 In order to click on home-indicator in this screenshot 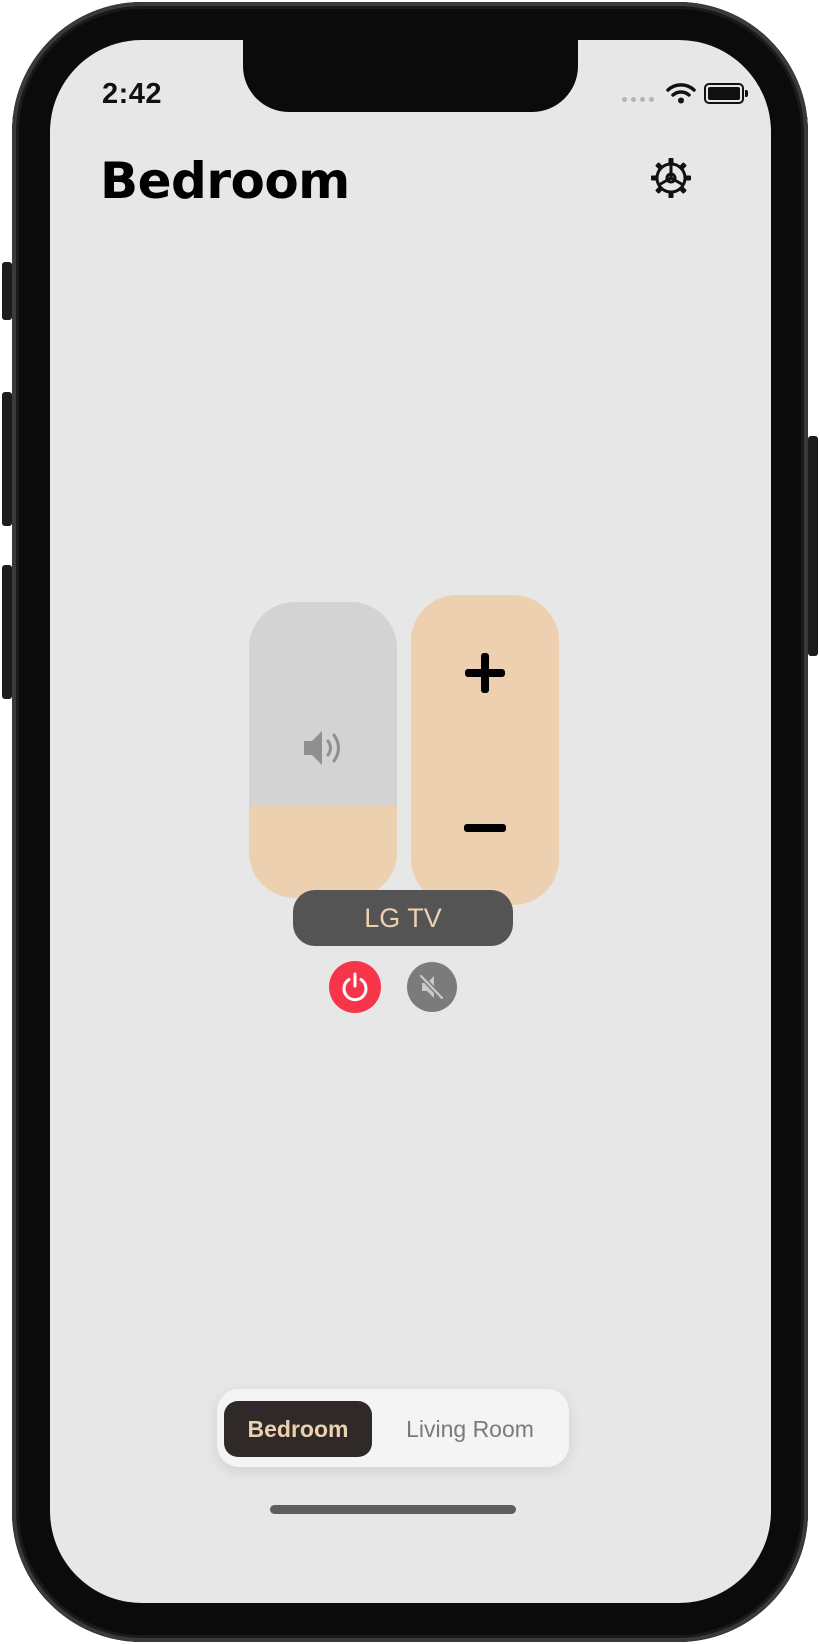, I will do `click(393, 1509)`.